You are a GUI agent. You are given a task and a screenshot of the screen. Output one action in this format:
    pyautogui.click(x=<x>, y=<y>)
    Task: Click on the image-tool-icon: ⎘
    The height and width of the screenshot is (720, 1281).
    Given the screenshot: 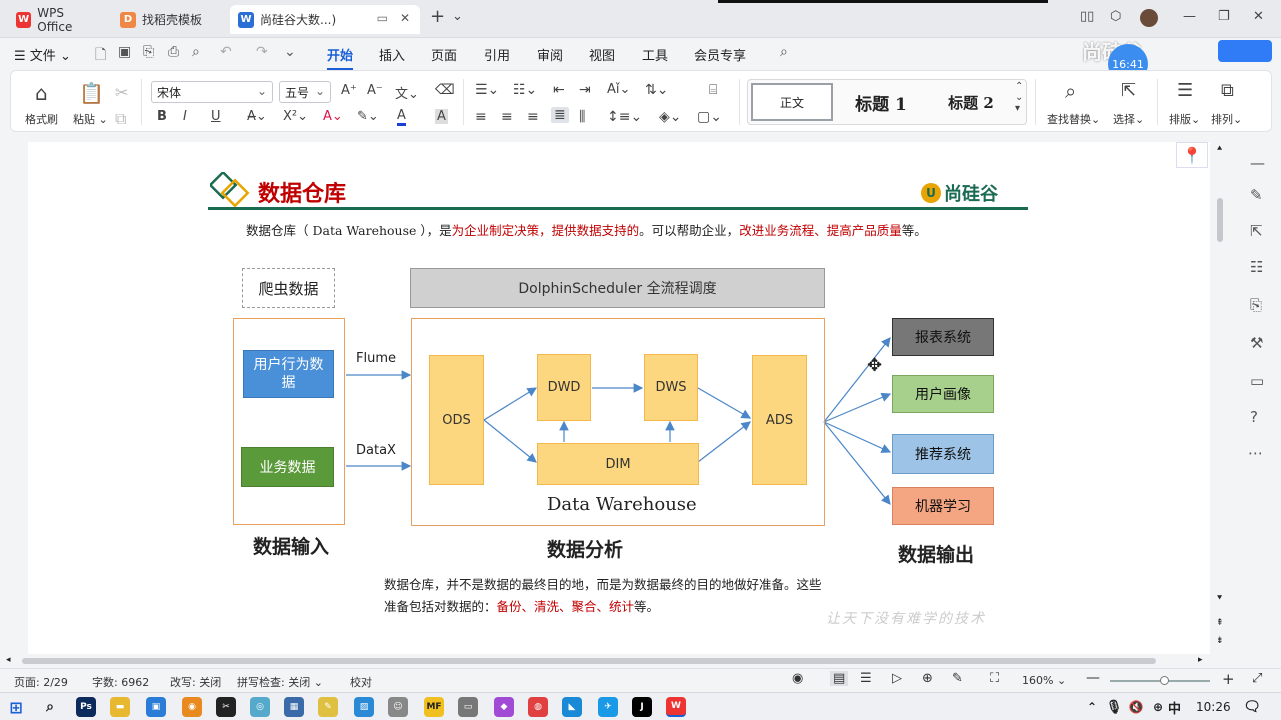 What is the action you would take?
    pyautogui.click(x=1256, y=305)
    